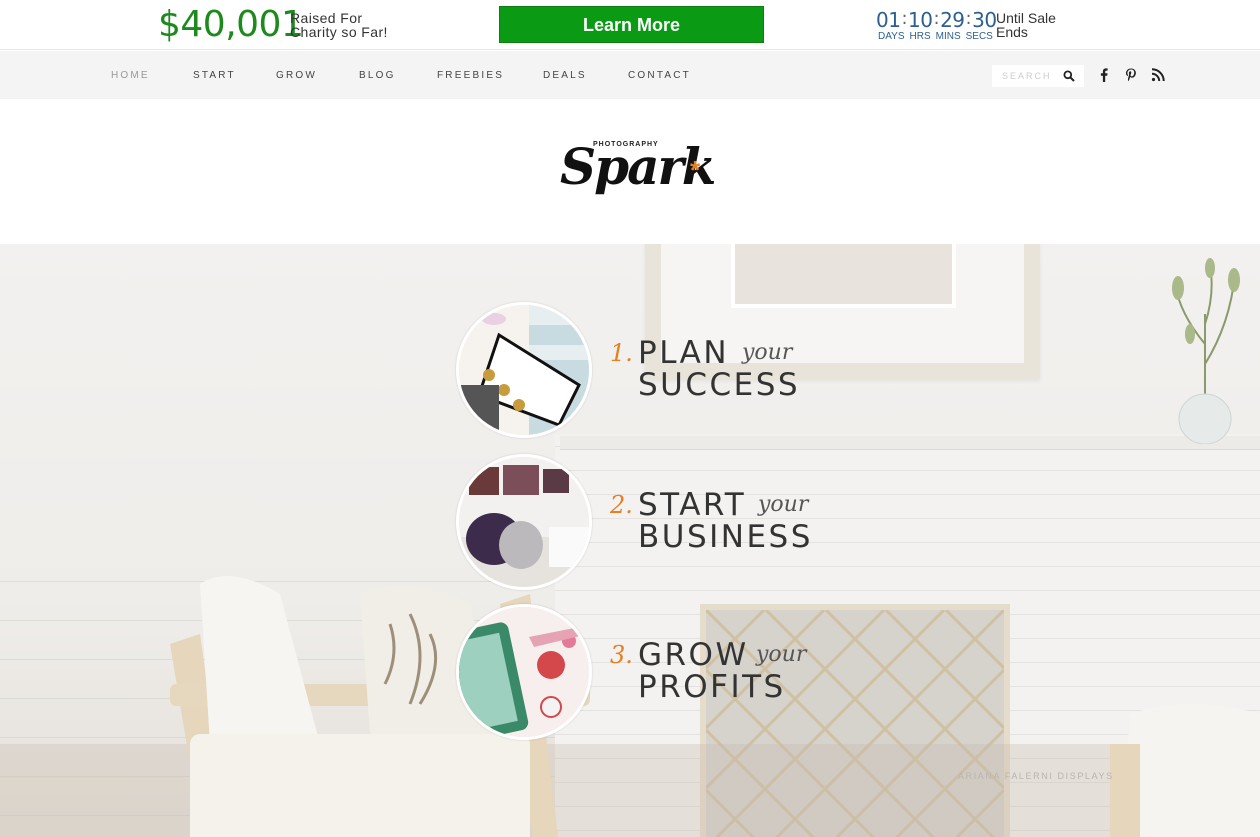 This screenshot has width=1260, height=837. I want to click on step-start: 2. START your BUSINESS, so click(646, 524).